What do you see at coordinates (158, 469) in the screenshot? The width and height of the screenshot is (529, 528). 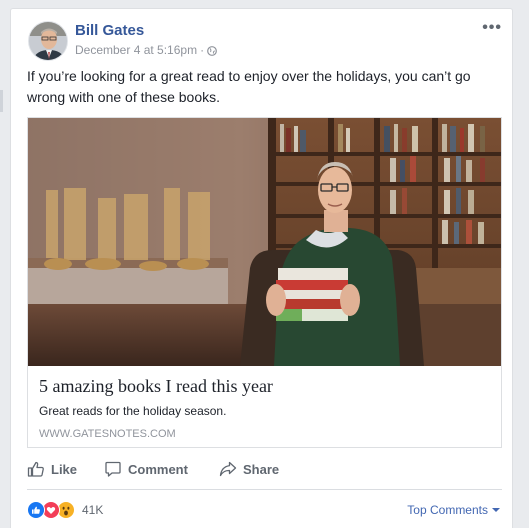 I see `comment-label: Comment` at bounding box center [158, 469].